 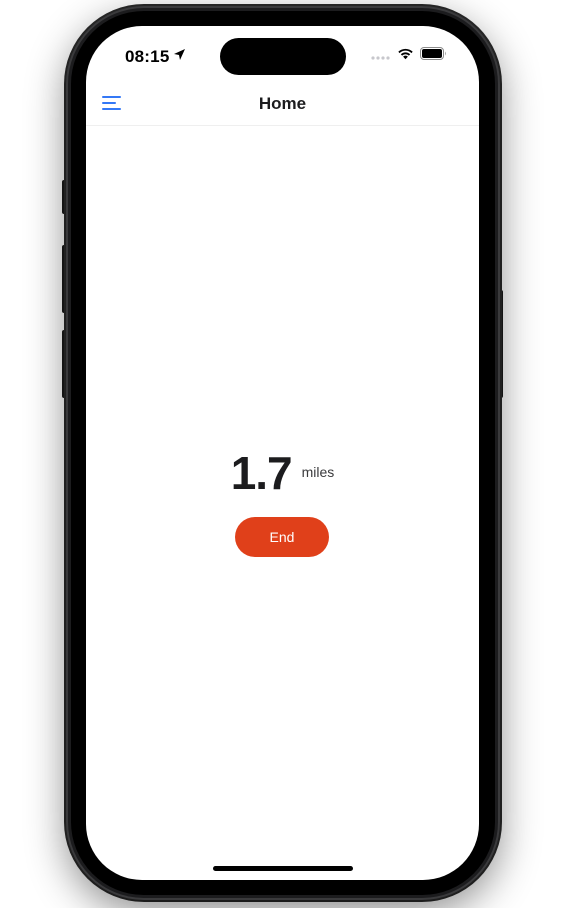 I want to click on location-arrow-icon, so click(x=179, y=57).